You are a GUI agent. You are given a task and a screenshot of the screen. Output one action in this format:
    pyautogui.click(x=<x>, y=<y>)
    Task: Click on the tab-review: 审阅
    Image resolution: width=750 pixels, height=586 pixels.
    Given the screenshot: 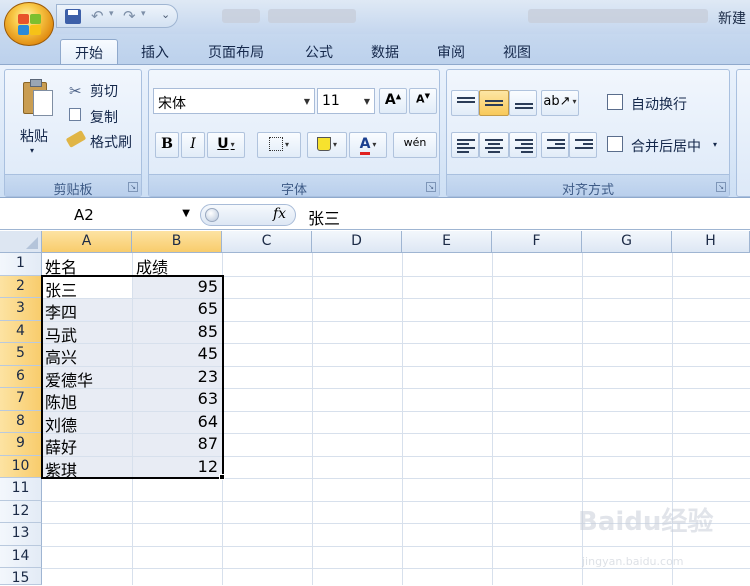 What is the action you would take?
    pyautogui.click(x=451, y=51)
    